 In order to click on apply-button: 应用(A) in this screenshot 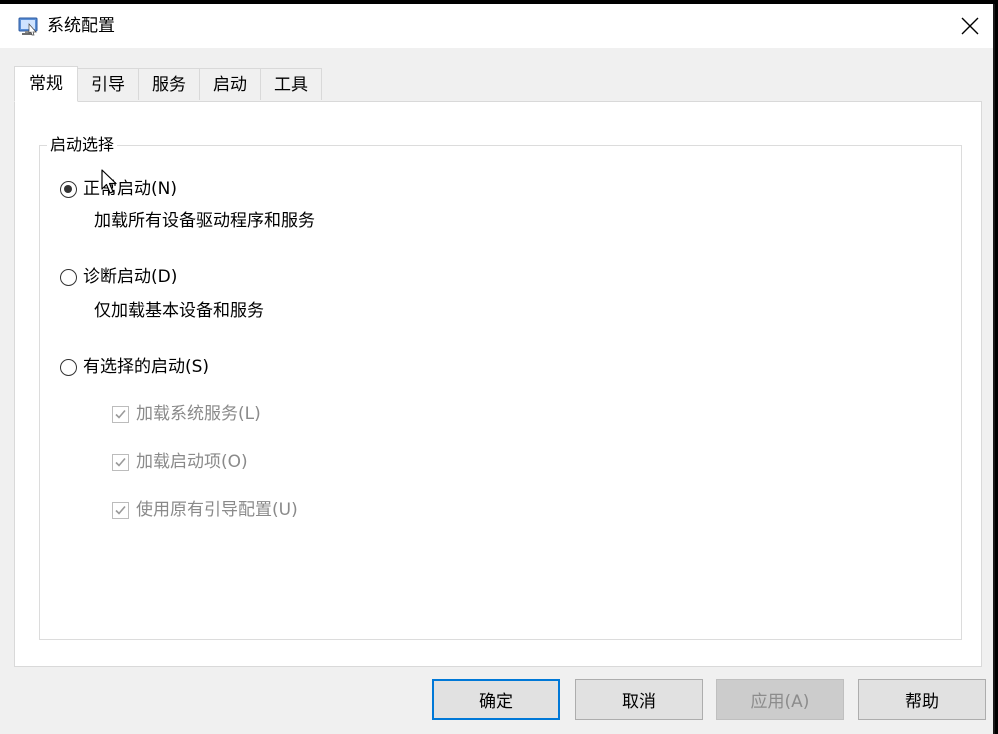, I will do `click(780, 699)`.